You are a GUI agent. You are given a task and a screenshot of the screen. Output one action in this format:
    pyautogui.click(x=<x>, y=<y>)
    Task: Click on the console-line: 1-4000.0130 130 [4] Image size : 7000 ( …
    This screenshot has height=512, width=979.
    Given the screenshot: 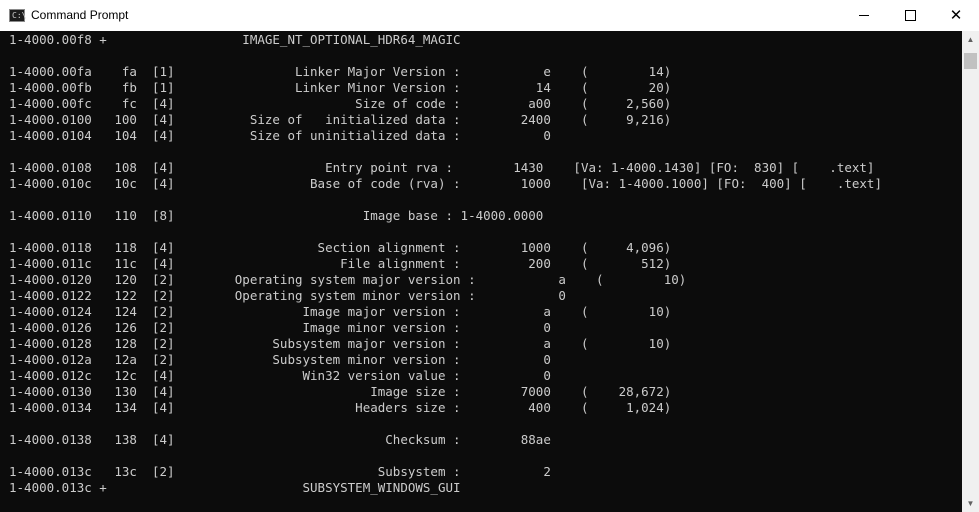 What is the action you would take?
    pyautogui.click(x=340, y=391)
    